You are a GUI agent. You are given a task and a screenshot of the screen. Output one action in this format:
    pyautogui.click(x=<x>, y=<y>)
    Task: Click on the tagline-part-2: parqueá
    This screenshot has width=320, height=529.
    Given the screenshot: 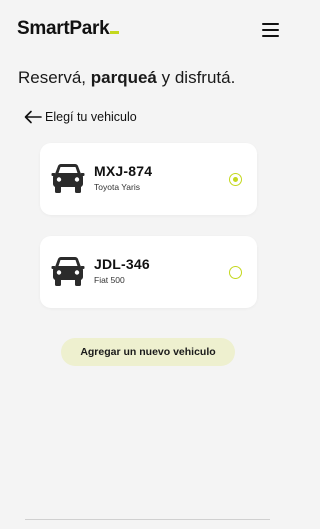 What is the action you would take?
    pyautogui.click(x=123, y=77)
    